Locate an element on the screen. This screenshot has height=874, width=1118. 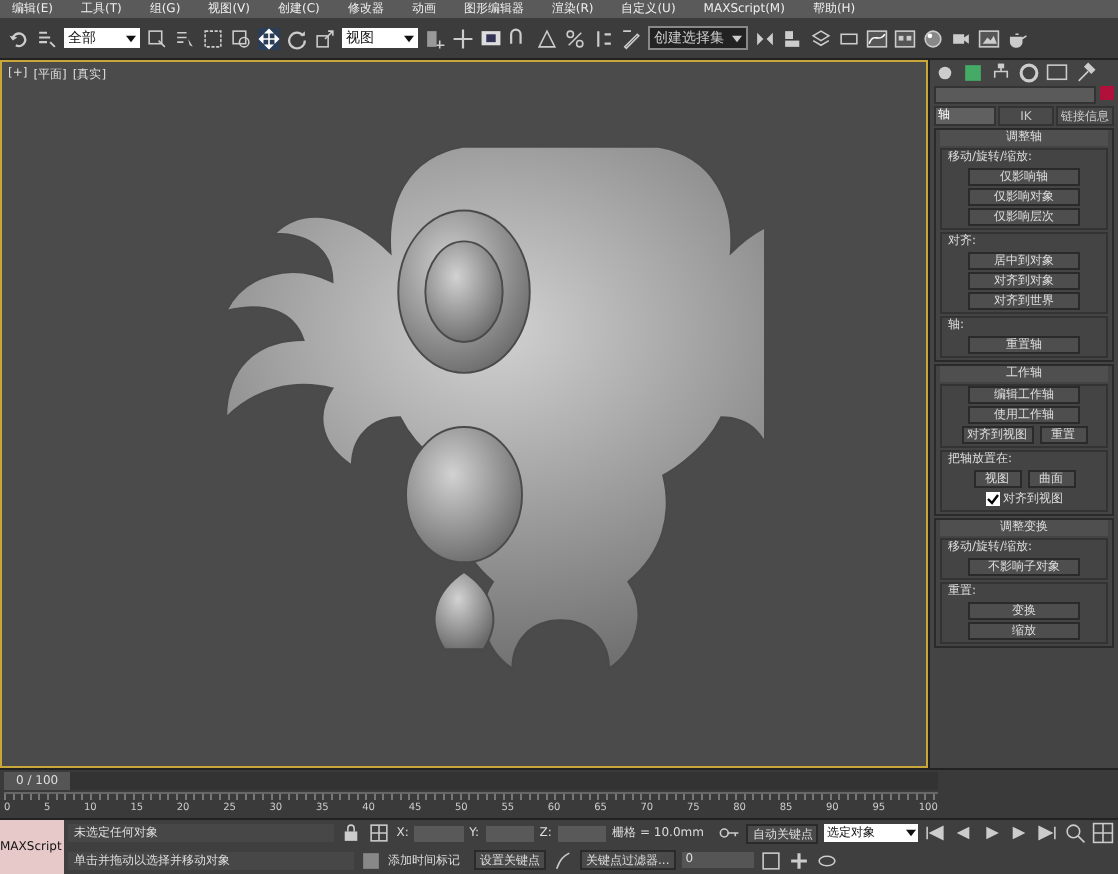
angle-snap-icon is located at coordinates (547, 38).